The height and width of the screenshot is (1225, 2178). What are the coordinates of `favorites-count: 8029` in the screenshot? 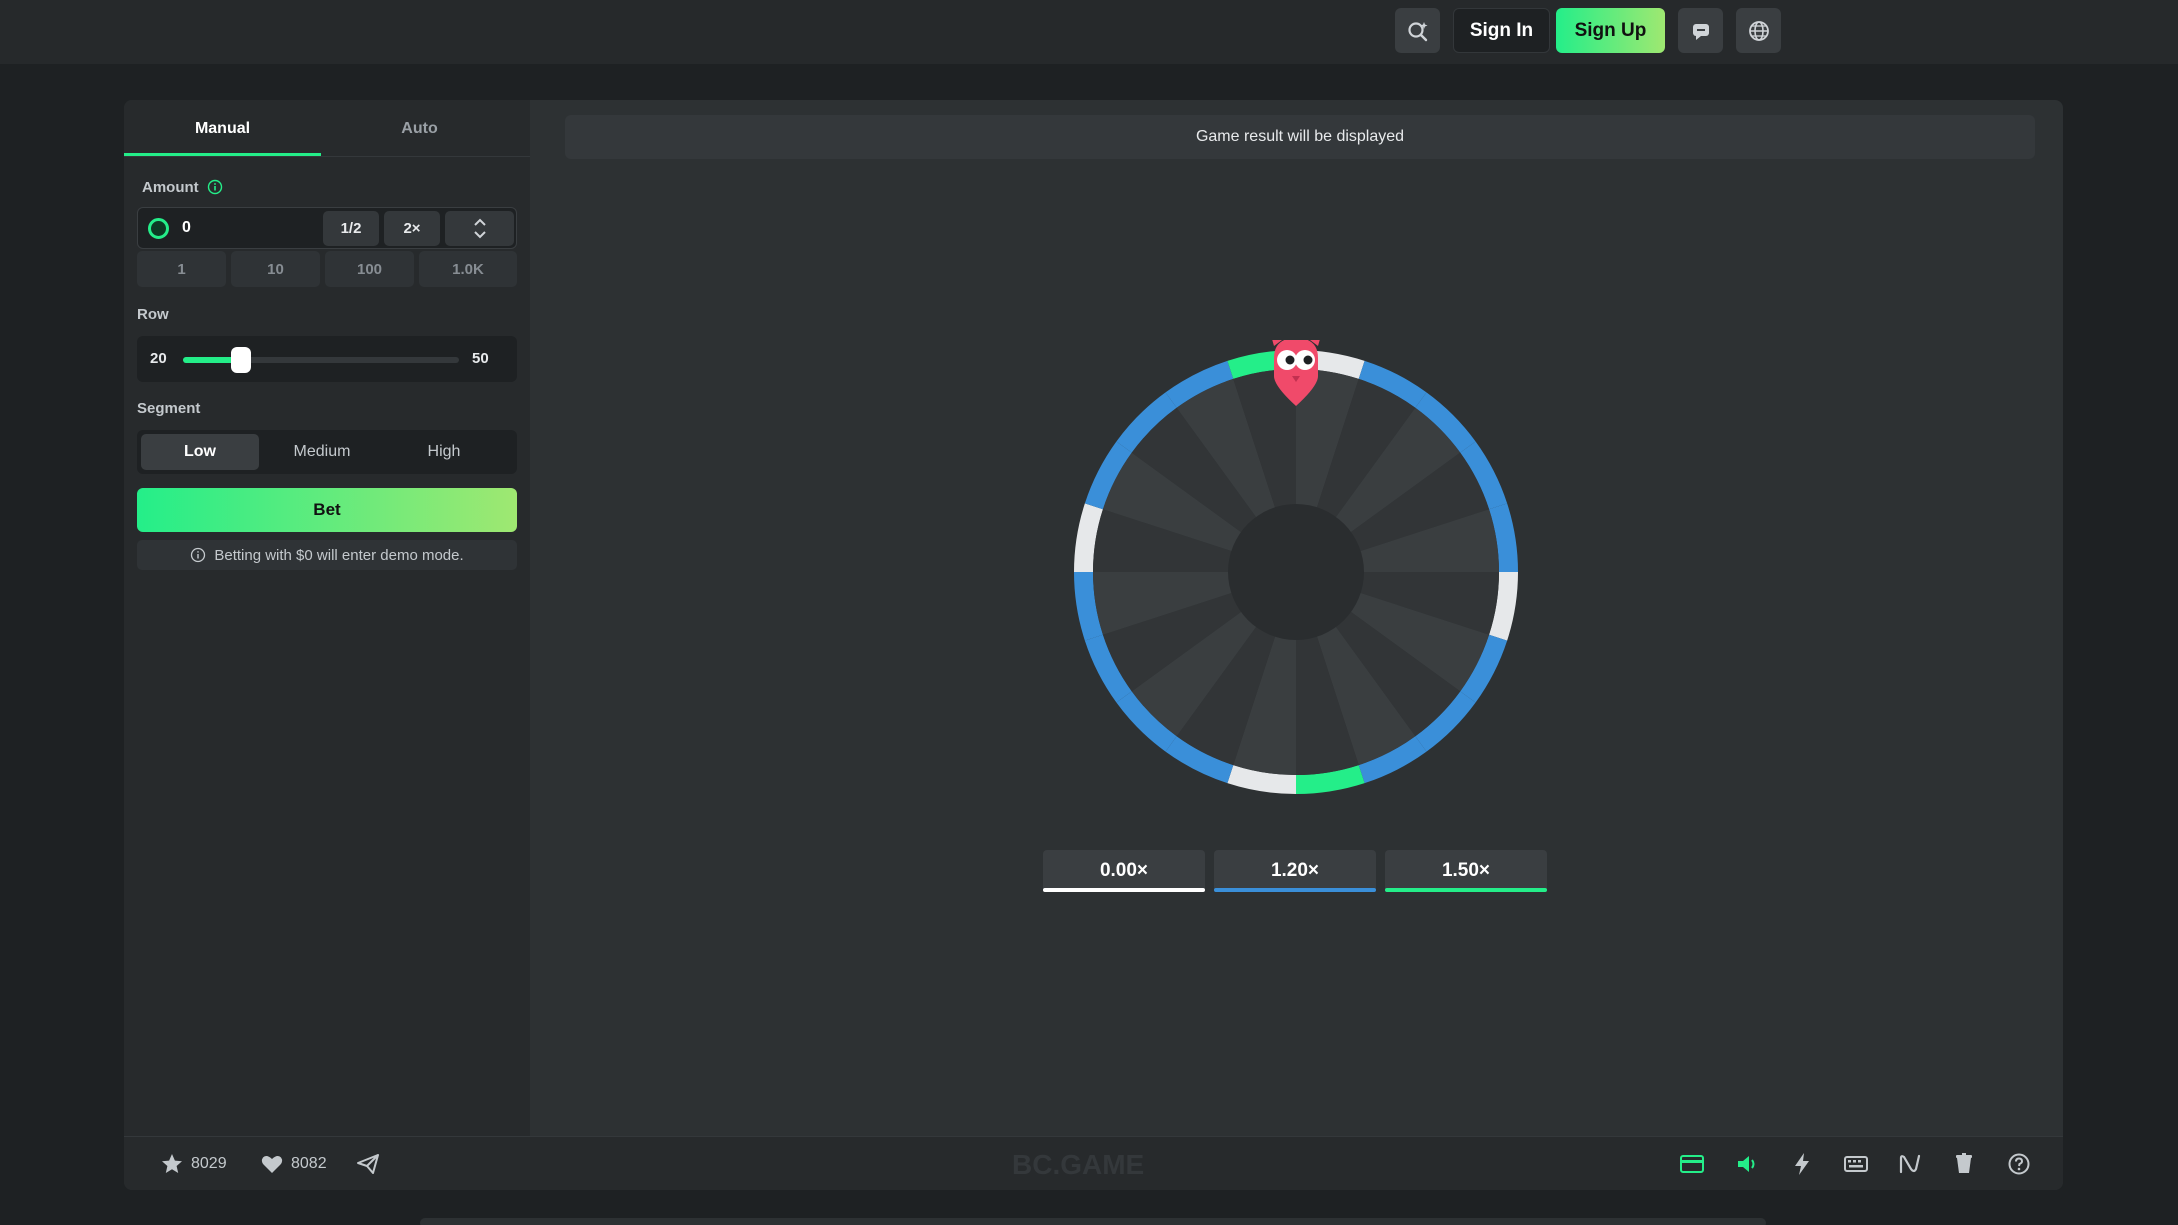 It's located at (209, 1163).